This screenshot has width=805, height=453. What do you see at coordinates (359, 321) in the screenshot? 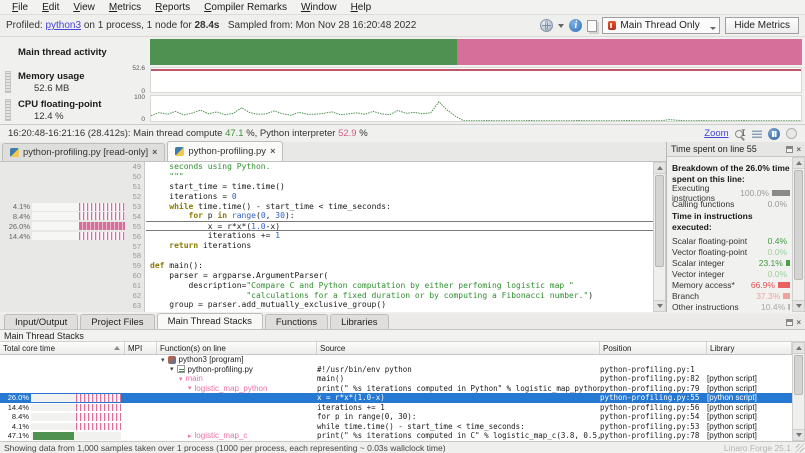
I see `bottom-tab-libraries: Libraries` at bounding box center [359, 321].